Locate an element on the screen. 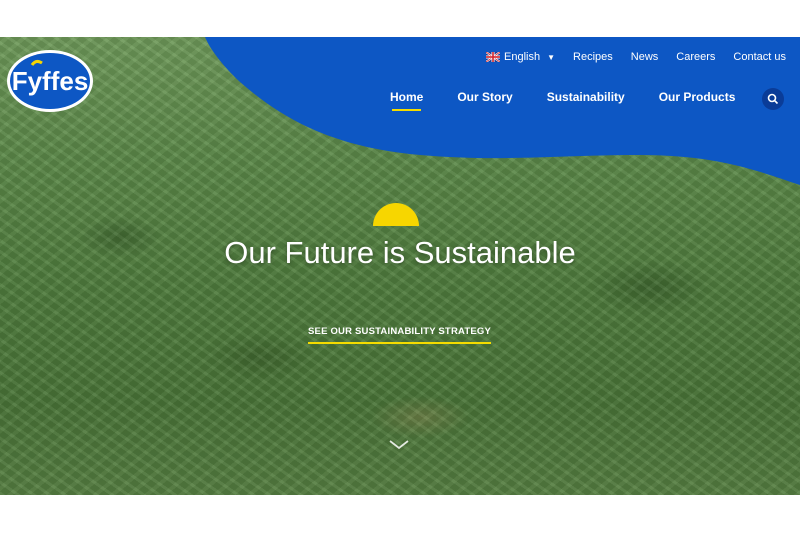 This screenshot has width=800, height=534. uk-flag-icon is located at coordinates (493, 57).